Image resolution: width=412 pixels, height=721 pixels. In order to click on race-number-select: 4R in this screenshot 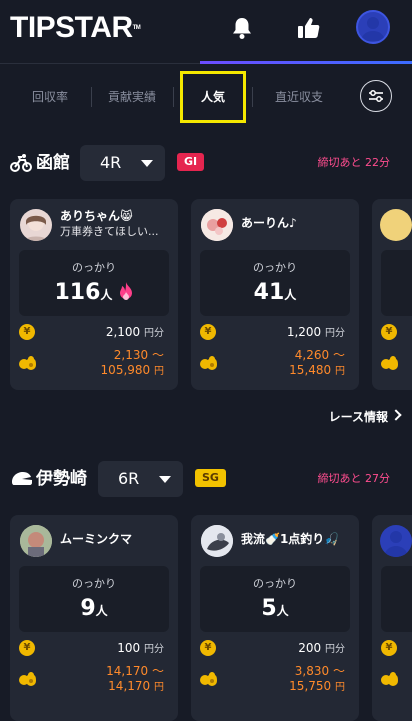, I will do `click(122, 163)`.